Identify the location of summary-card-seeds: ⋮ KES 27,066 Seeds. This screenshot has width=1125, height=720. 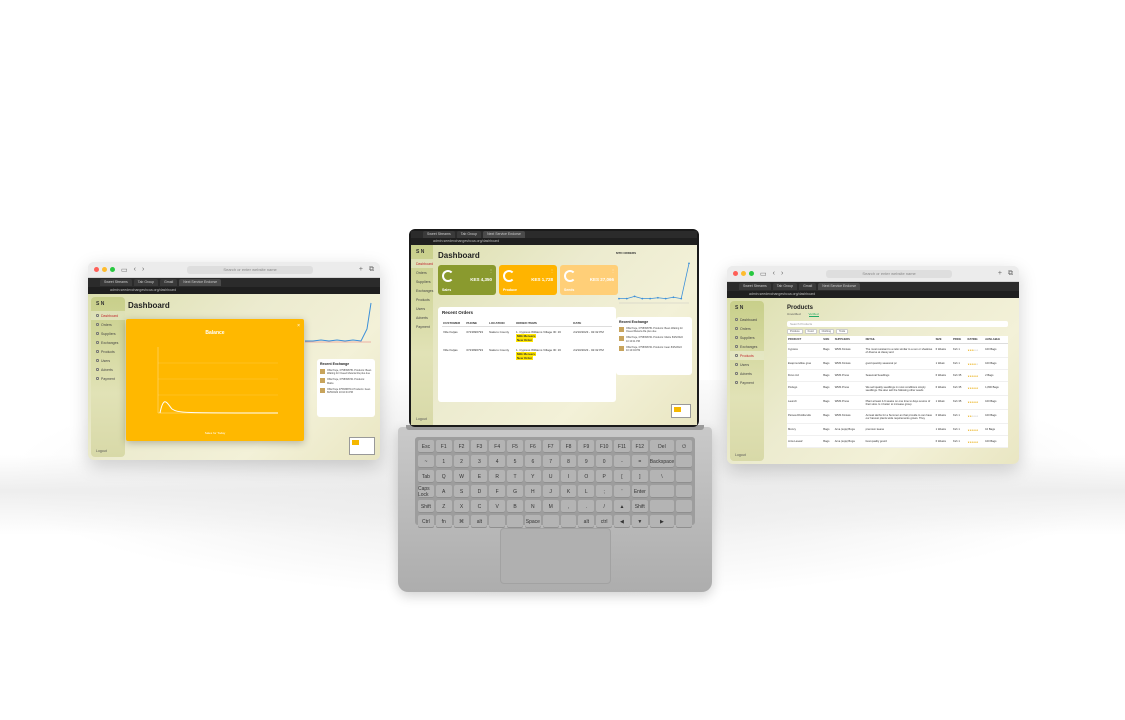
(589, 280).